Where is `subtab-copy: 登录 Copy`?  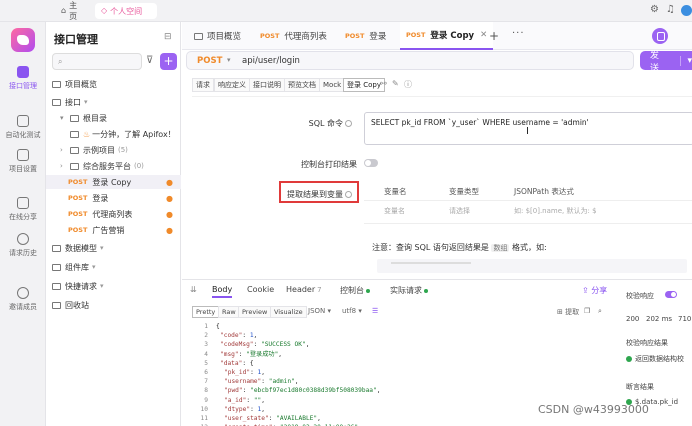
subtab-copy: 登录 Copy is located at coordinates (364, 85).